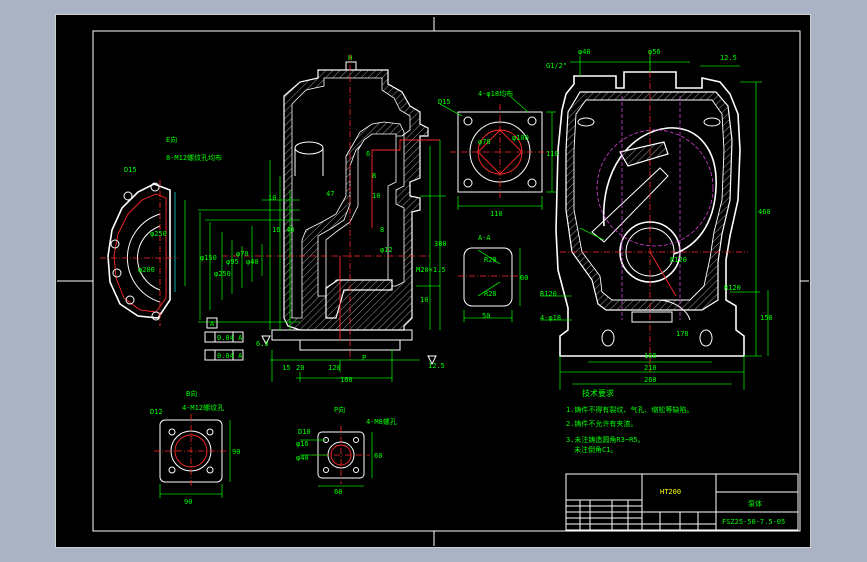 Image resolution: width=867 pixels, height=562 pixels. What do you see at coordinates (192, 456) in the screenshot?
I see `flange-view-b` at bounding box center [192, 456].